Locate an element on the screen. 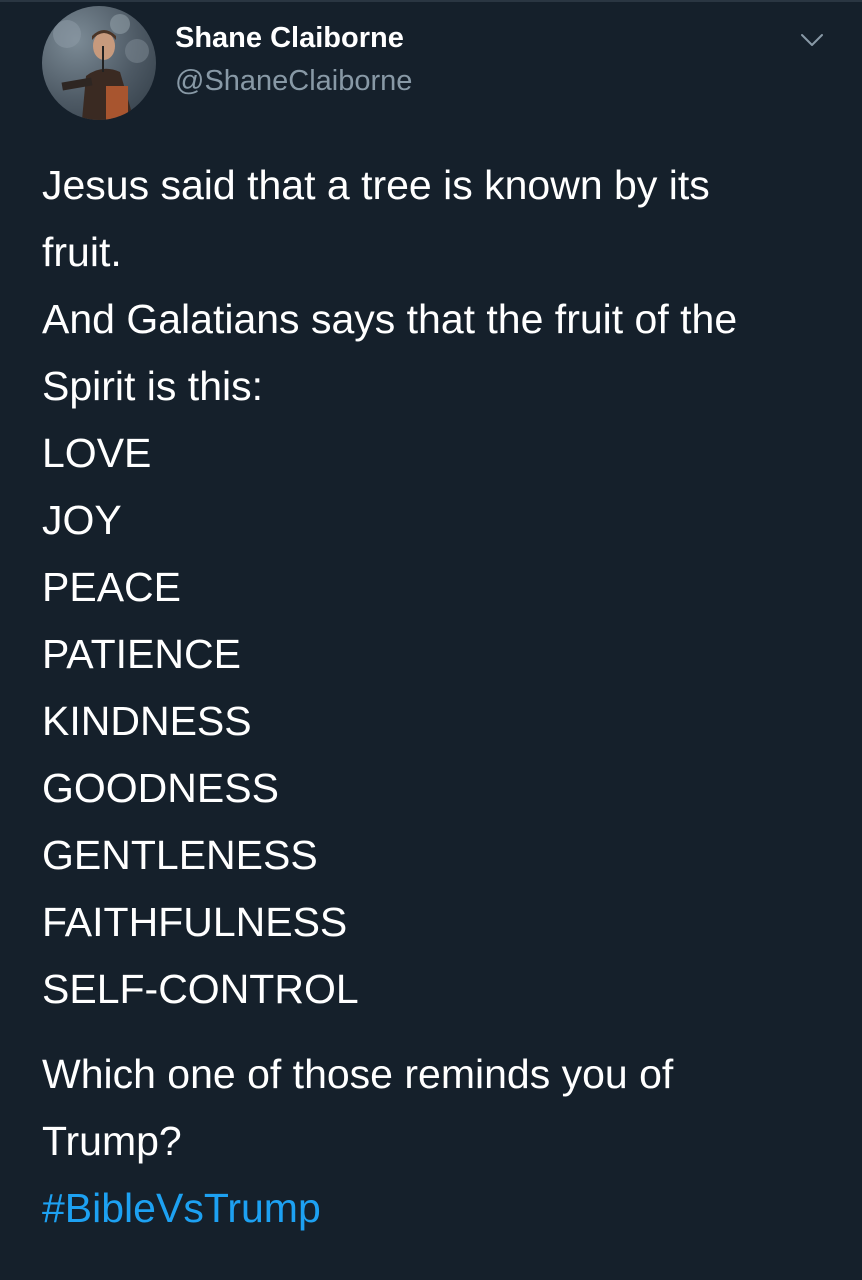 The width and height of the screenshot is (862, 1280). tweet-line: And Galatians says that the fruit of the is located at coordinates (390, 319).